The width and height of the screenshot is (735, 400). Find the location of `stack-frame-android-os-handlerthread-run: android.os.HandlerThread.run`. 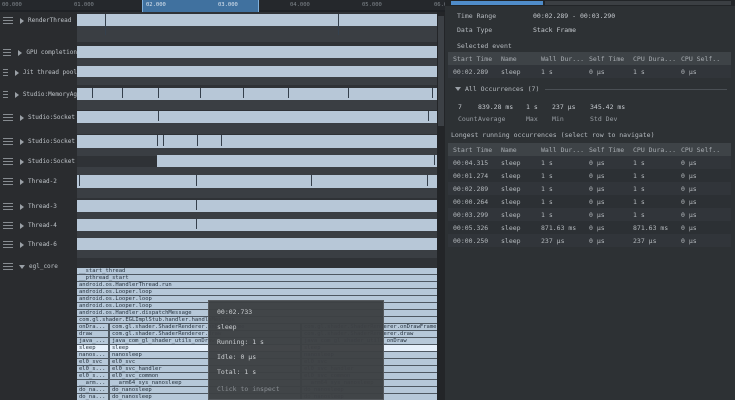

stack-frame-android-os-handlerthread-run: android.os.HandlerThread.run is located at coordinates (257, 285).